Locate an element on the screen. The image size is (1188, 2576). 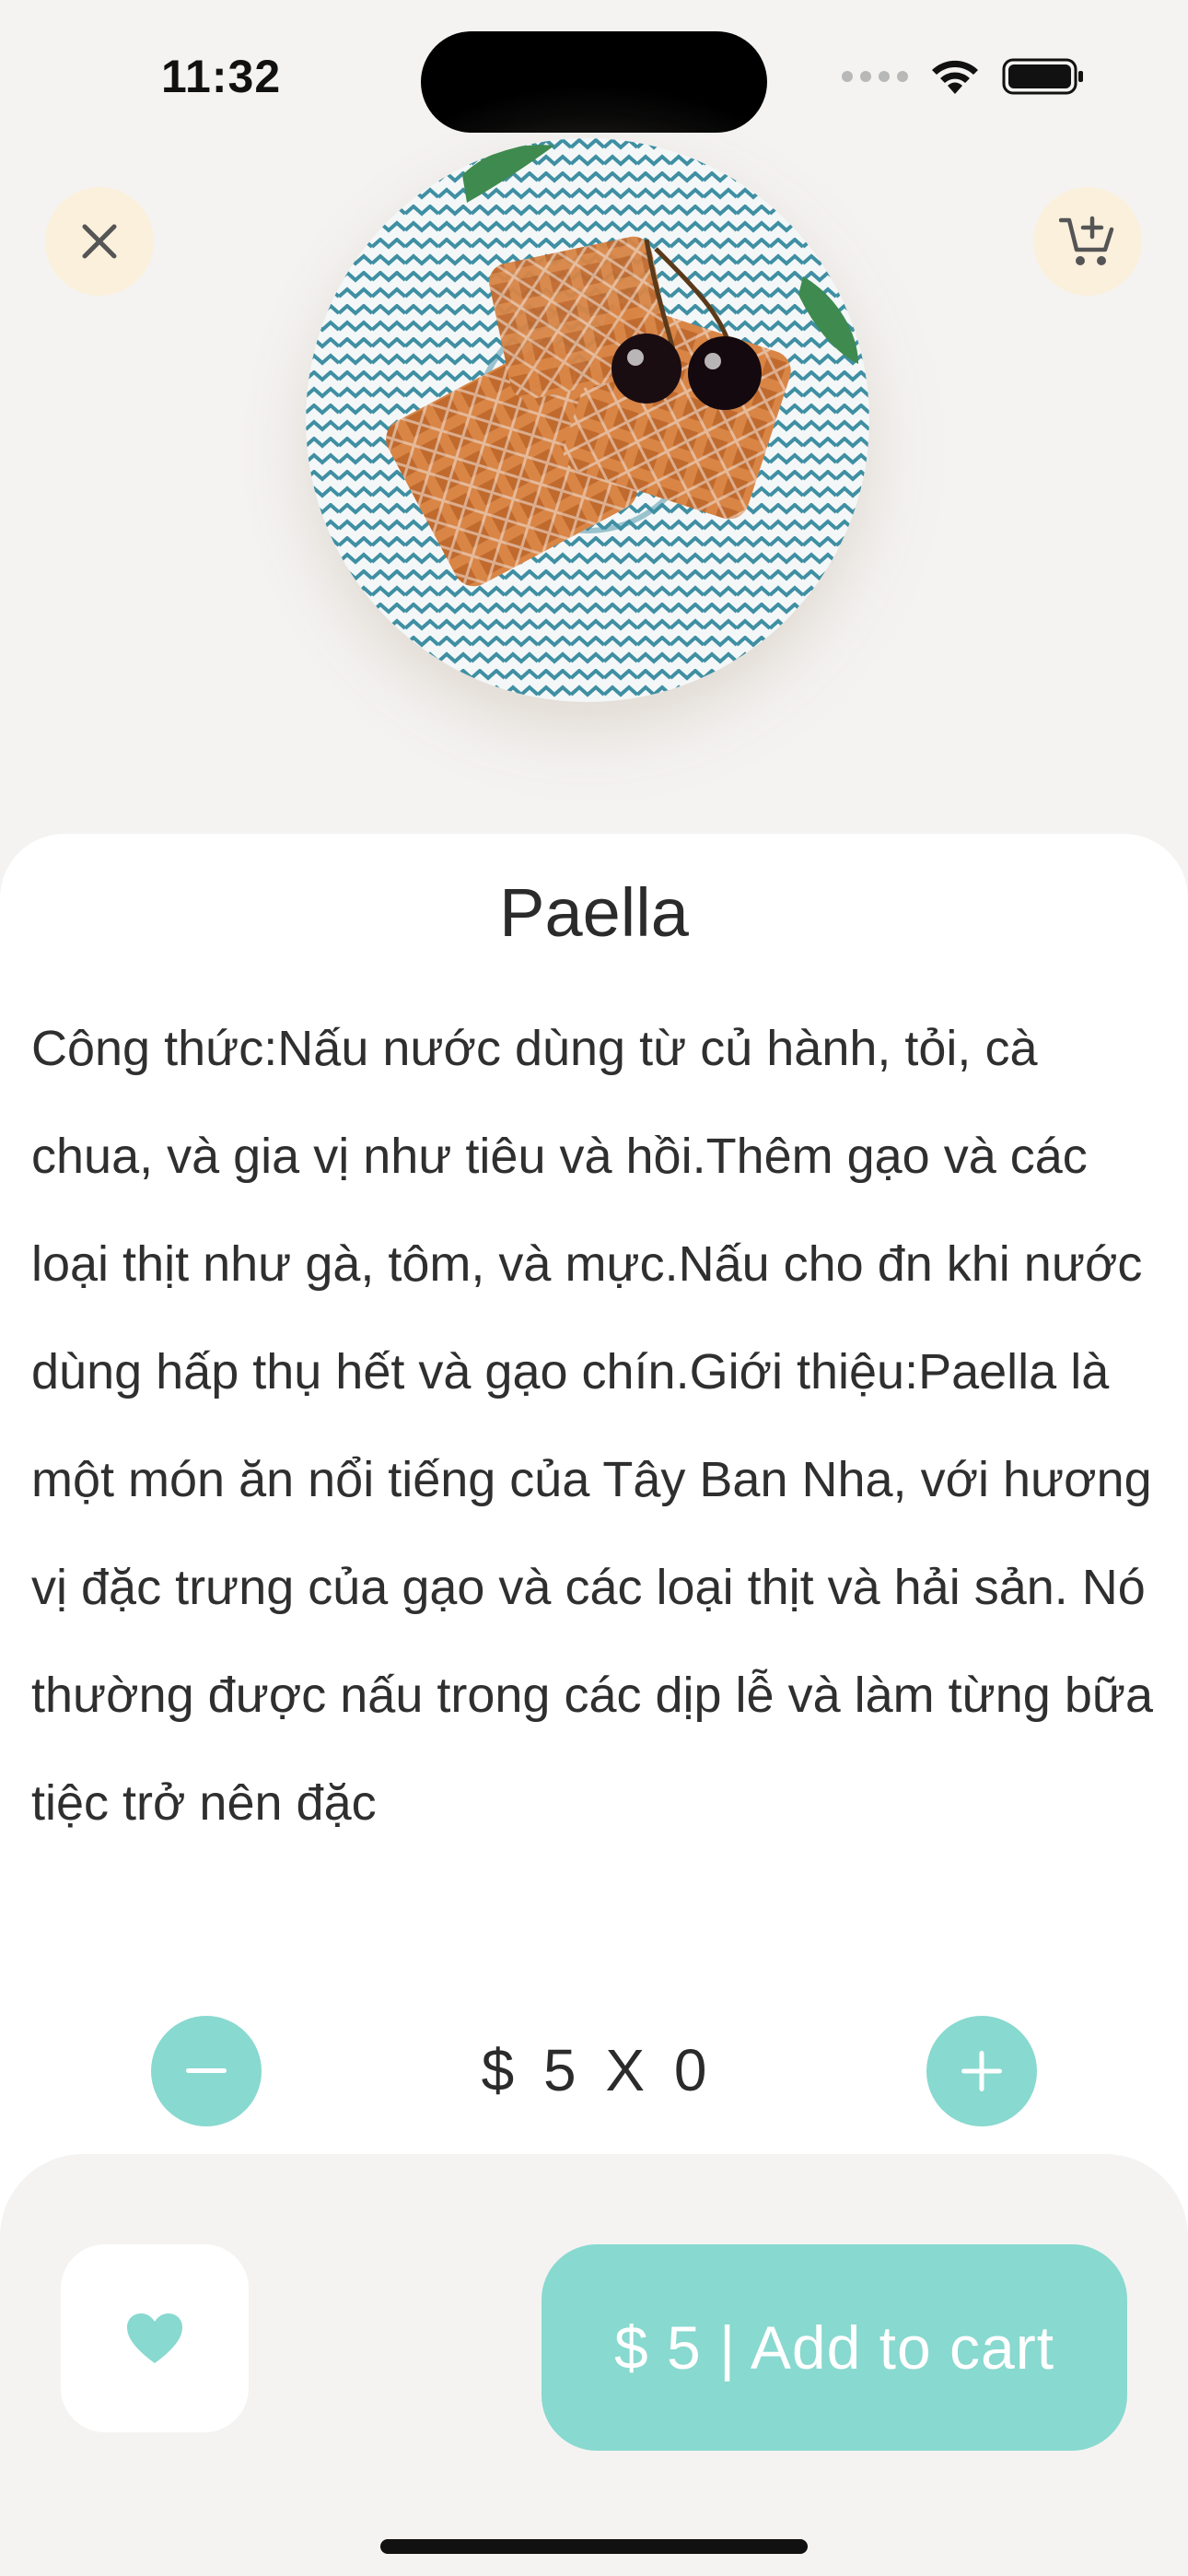
waffle-plate-illustration is located at coordinates (587, 420).